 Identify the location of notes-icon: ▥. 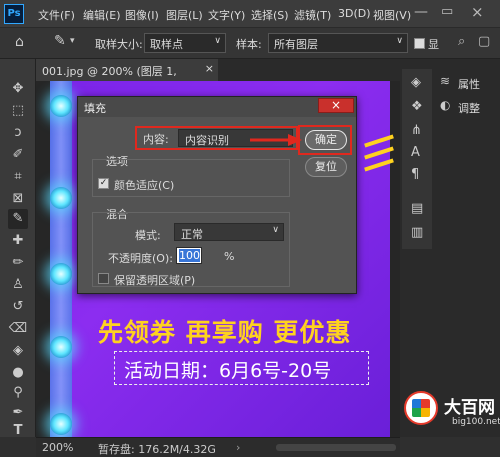
(417, 232).